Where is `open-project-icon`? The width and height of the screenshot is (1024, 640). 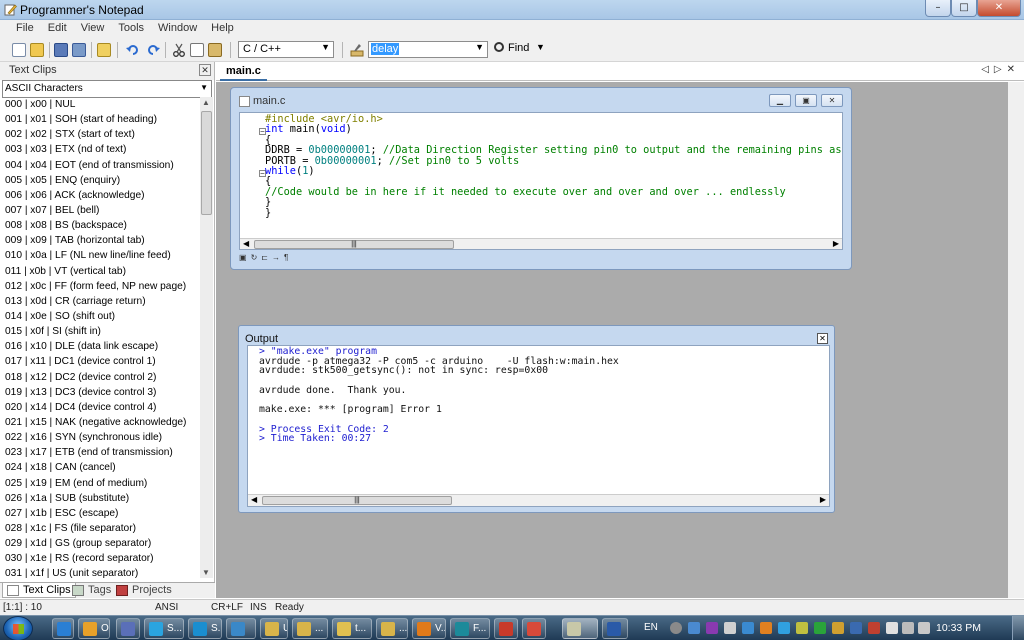 open-project-icon is located at coordinates (104, 50).